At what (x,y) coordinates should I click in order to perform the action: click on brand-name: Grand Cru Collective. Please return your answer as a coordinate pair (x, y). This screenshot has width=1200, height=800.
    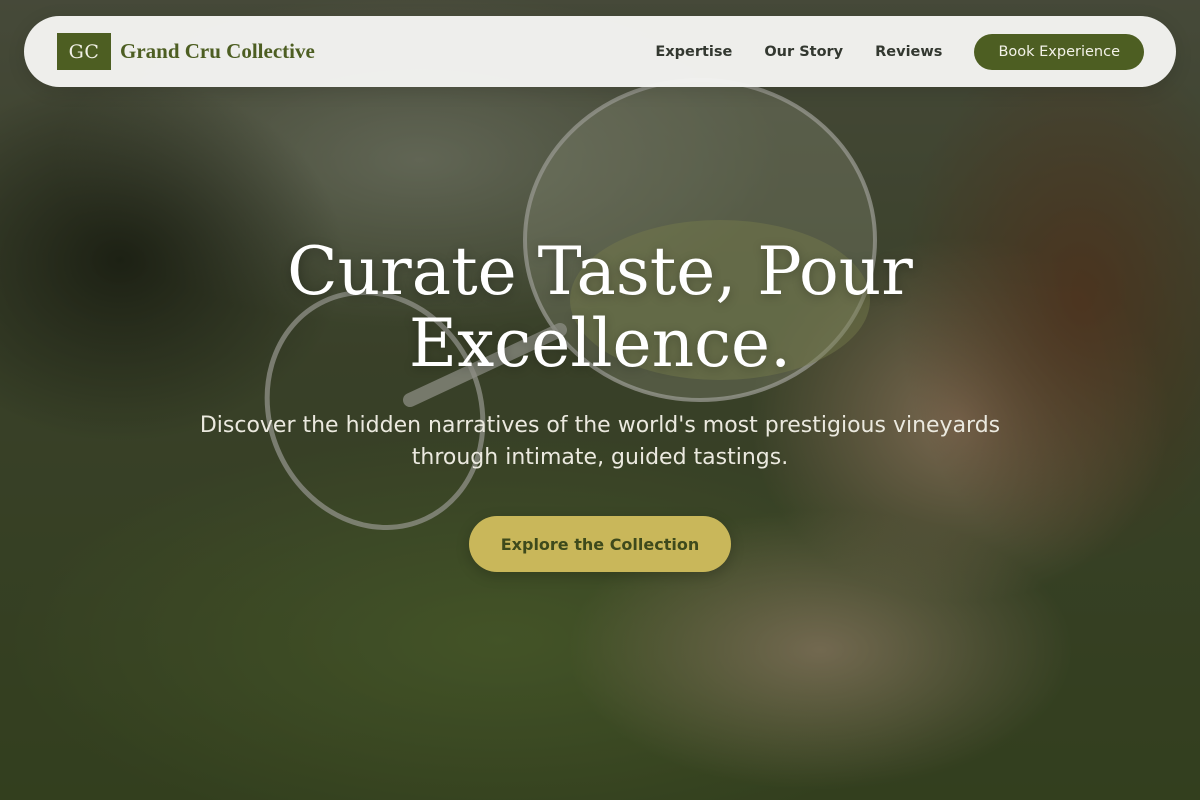
    Looking at the image, I should click on (217, 51).